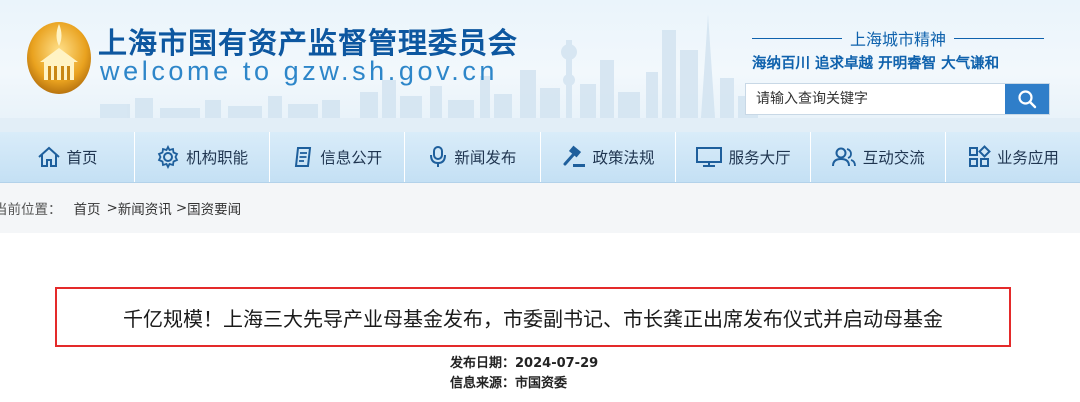 The height and width of the screenshot is (402, 1080). Describe the element at coordinates (31, 210) in the screenshot. I see `breadcrumb-label: 当前位置：` at that location.